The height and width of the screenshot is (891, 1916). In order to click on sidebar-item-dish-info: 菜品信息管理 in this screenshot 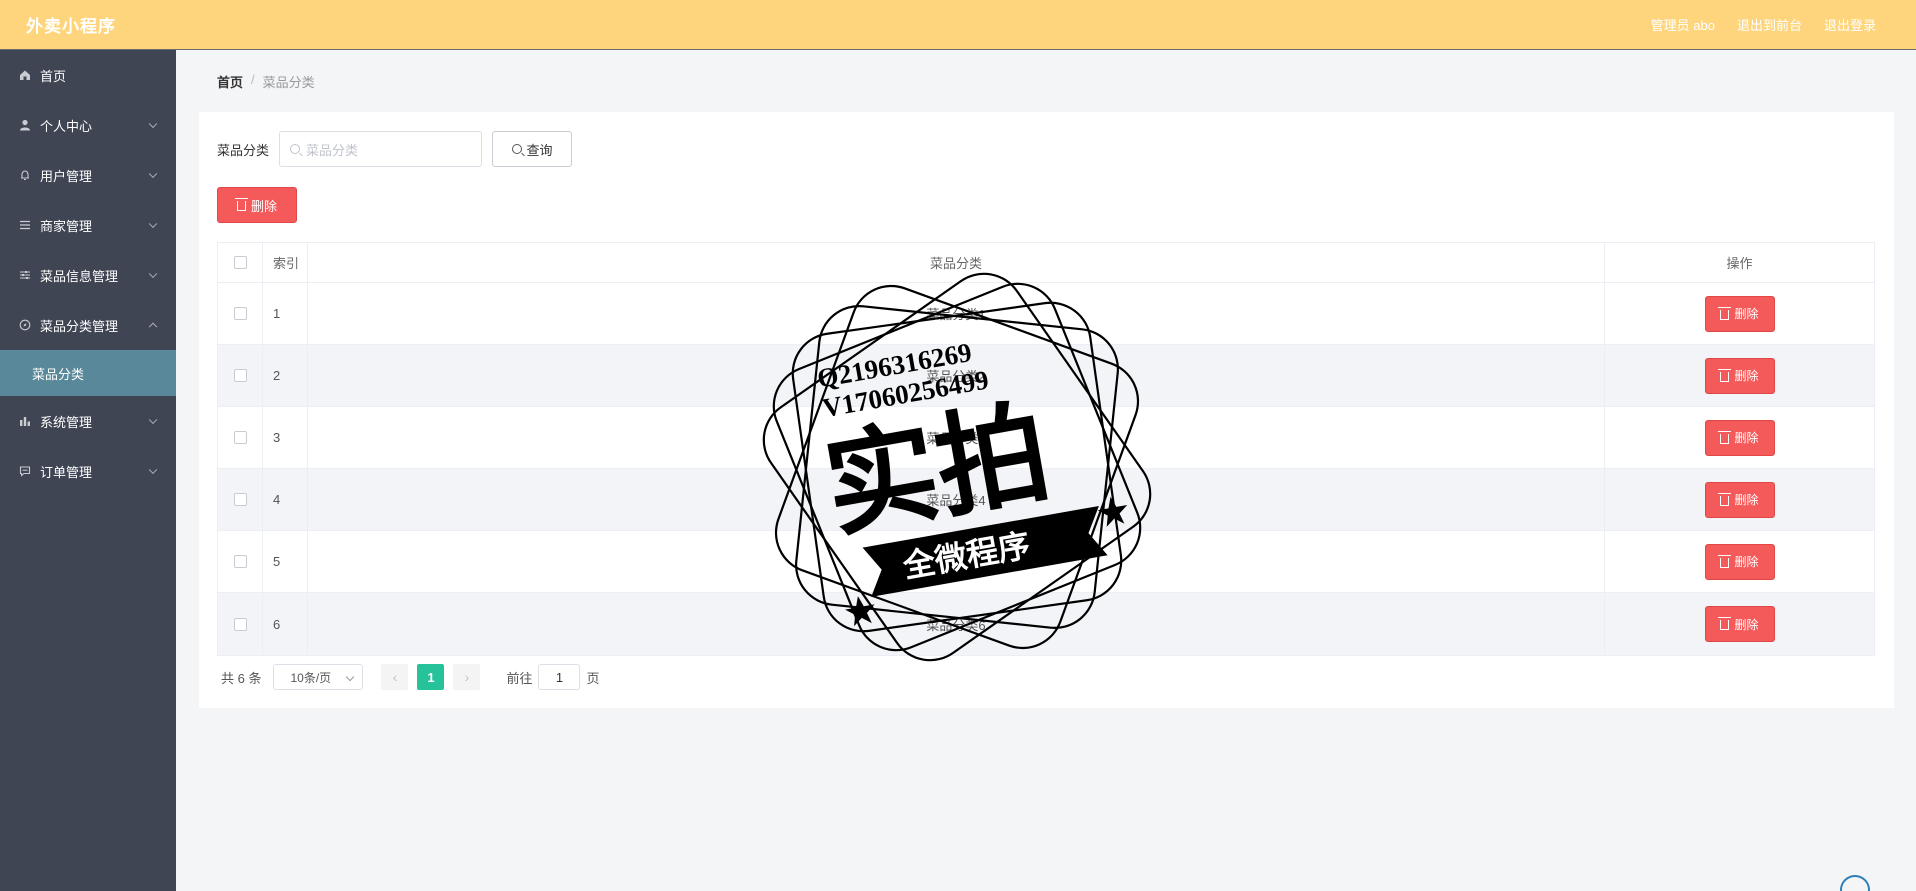, I will do `click(88, 275)`.